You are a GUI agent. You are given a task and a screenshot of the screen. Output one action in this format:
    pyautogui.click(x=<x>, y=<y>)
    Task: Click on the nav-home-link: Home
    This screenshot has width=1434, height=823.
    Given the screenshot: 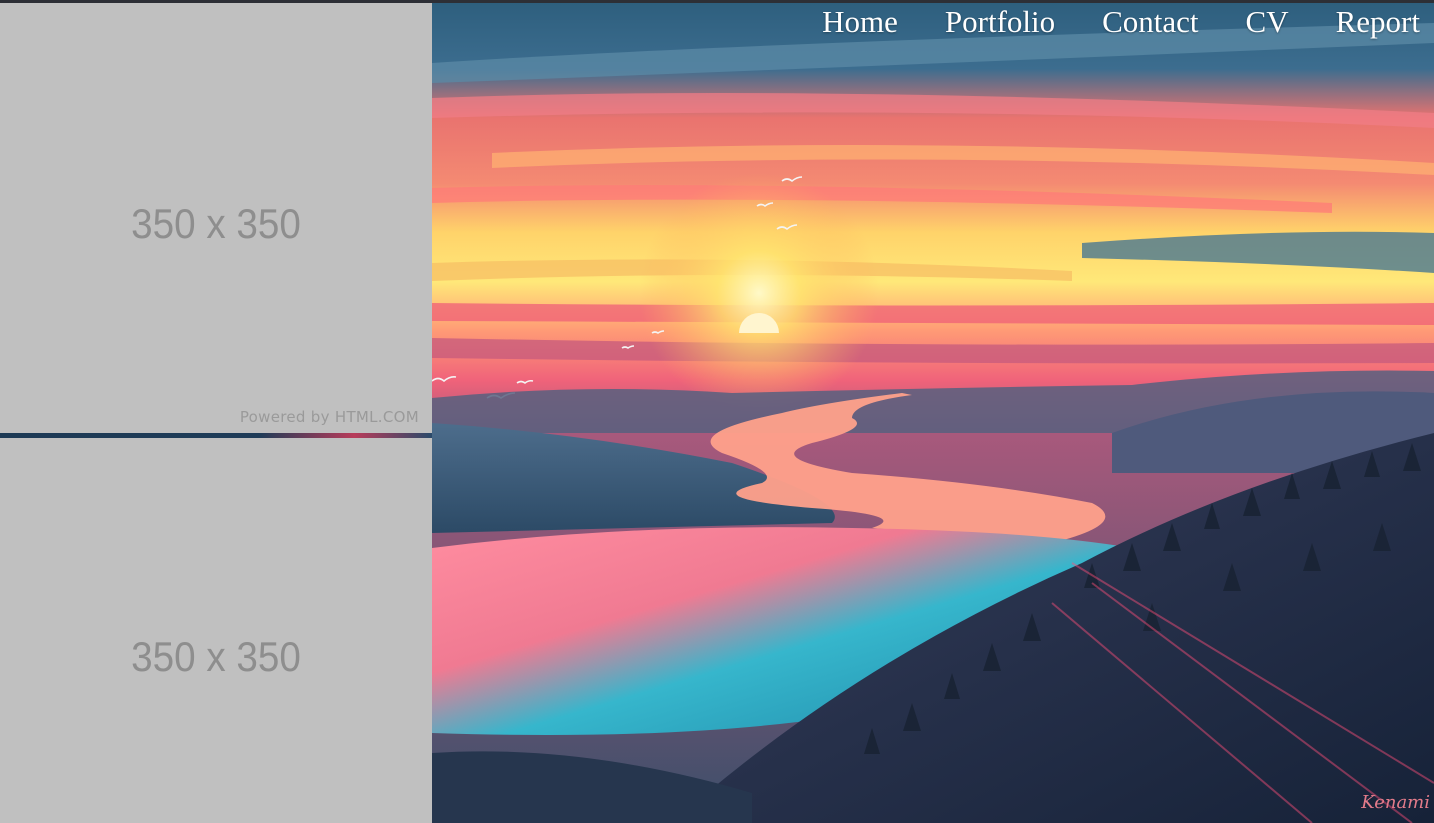 What is the action you would take?
    pyautogui.click(x=860, y=22)
    